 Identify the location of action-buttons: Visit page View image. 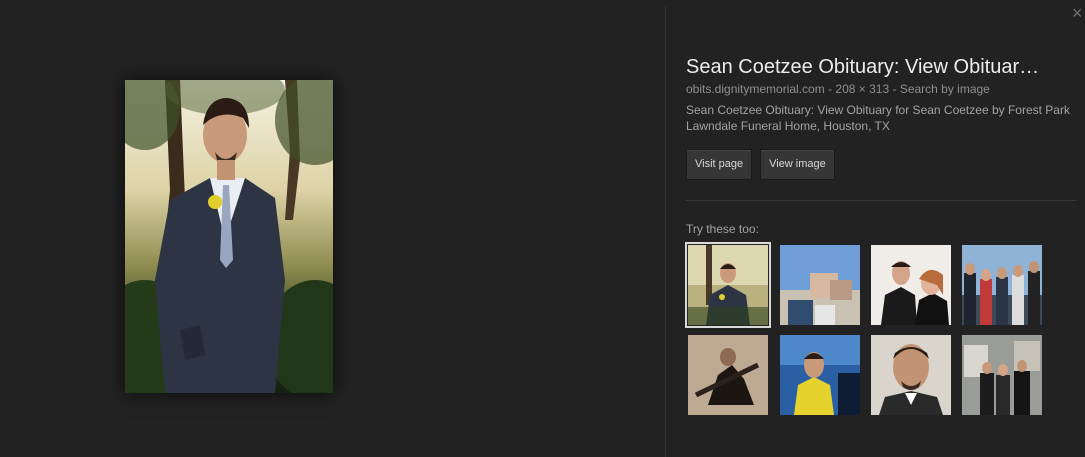
(764, 164).